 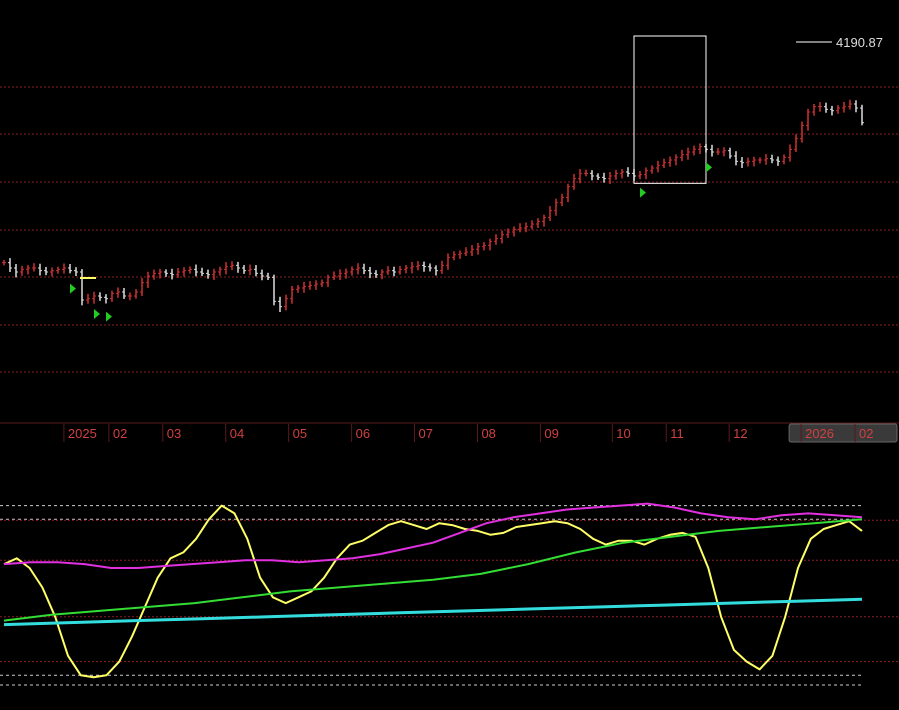 I want to click on axis-tick-label: 08, so click(x=488, y=433).